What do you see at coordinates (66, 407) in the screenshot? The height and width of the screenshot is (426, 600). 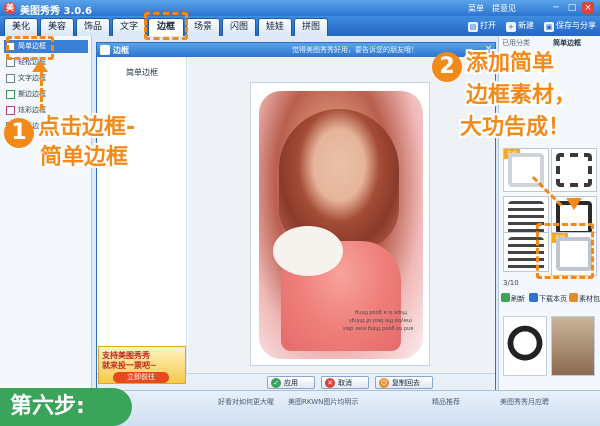 I see `step-six-badge: 第六步:` at bounding box center [66, 407].